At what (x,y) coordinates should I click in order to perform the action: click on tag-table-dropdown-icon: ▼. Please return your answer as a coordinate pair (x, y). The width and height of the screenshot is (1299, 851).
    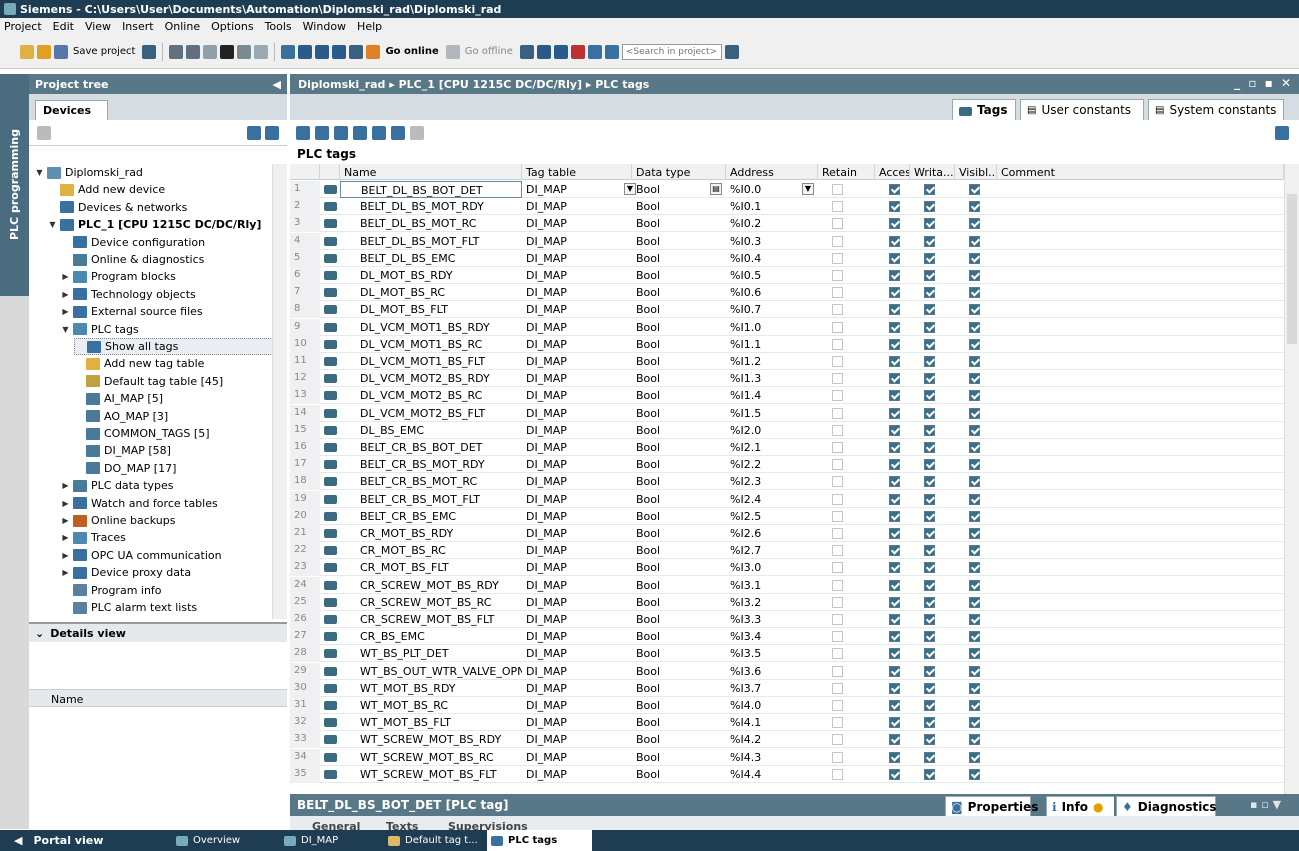
    Looking at the image, I should click on (630, 189).